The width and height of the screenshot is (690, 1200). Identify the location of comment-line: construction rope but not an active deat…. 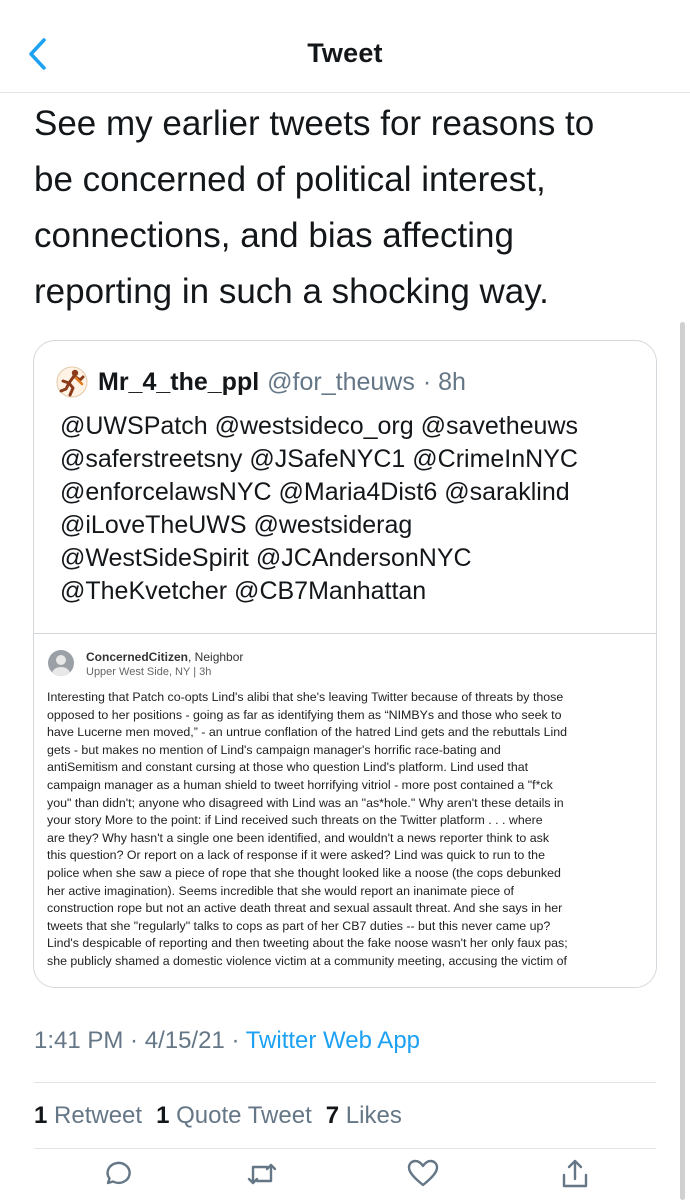
(305, 908).